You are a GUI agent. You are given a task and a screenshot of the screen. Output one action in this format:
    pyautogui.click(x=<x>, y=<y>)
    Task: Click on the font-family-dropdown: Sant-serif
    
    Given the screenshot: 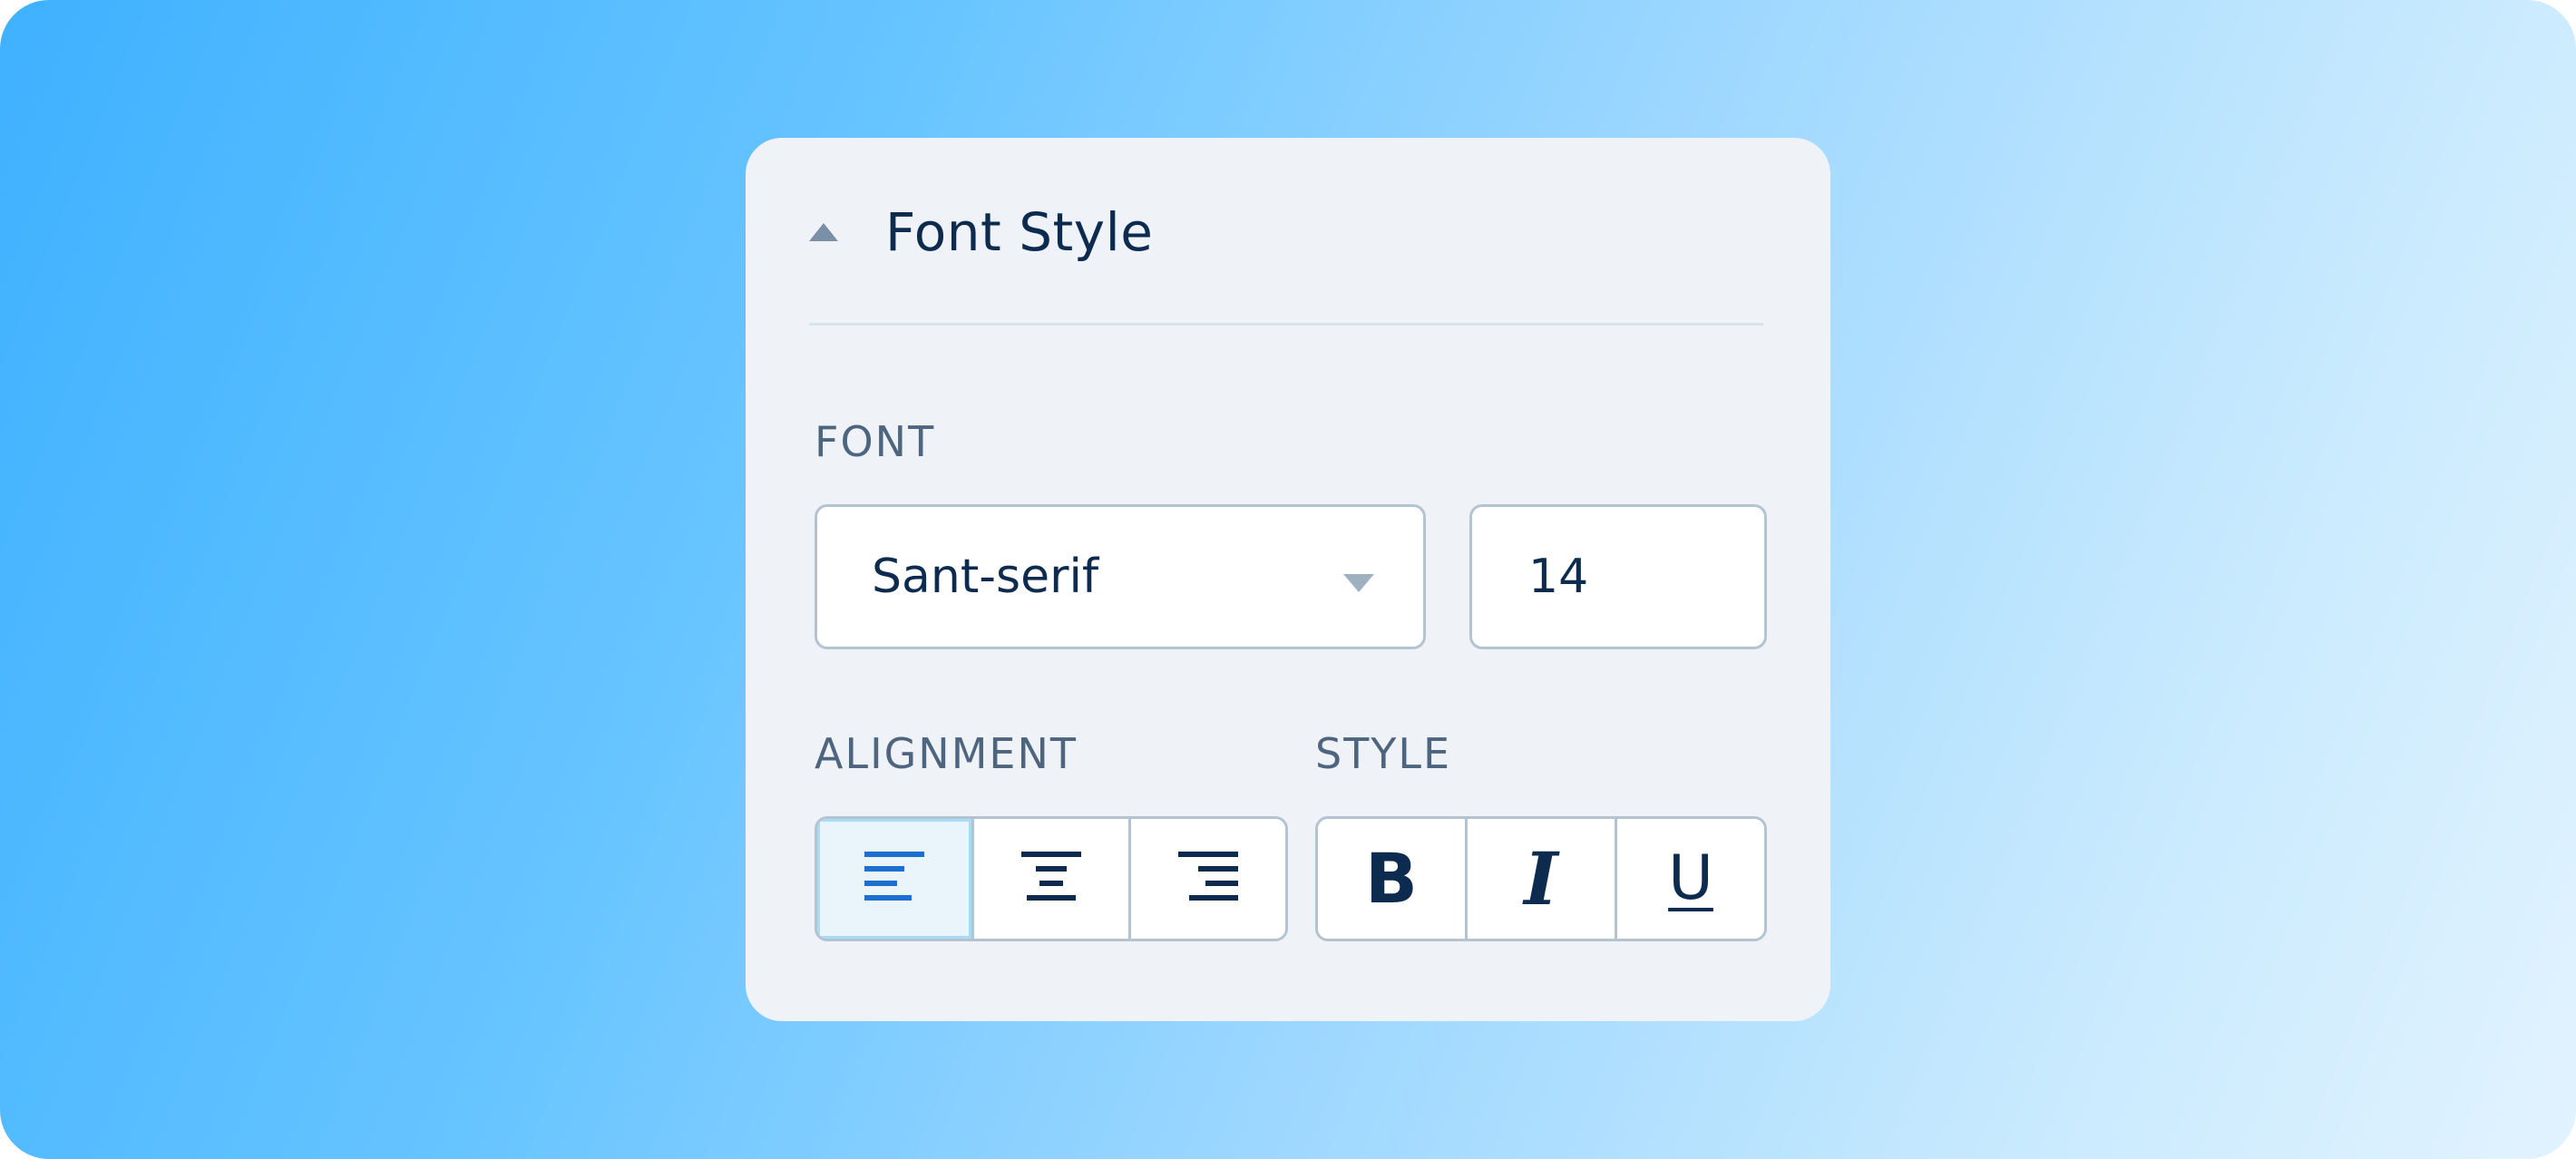 What is the action you would take?
    pyautogui.click(x=1120, y=577)
    